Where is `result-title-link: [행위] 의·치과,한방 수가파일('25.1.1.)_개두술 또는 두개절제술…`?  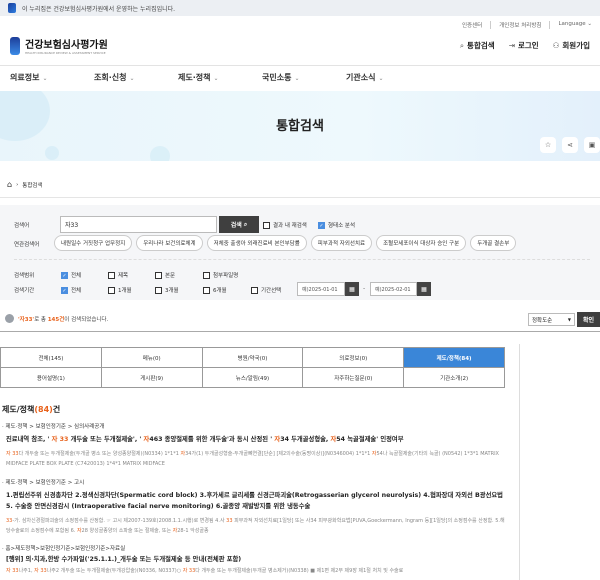 result-title-link: [행위] 의·치과,한방 수가파일('25.1.1.)_개두술 또는 두개절제술… is located at coordinates (254, 559).